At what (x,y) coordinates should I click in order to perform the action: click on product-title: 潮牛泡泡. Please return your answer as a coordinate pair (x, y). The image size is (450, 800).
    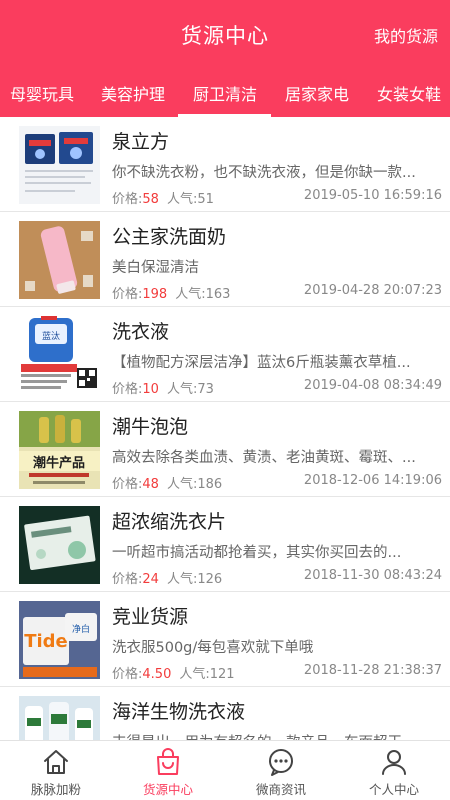
    Looking at the image, I should click on (150, 427).